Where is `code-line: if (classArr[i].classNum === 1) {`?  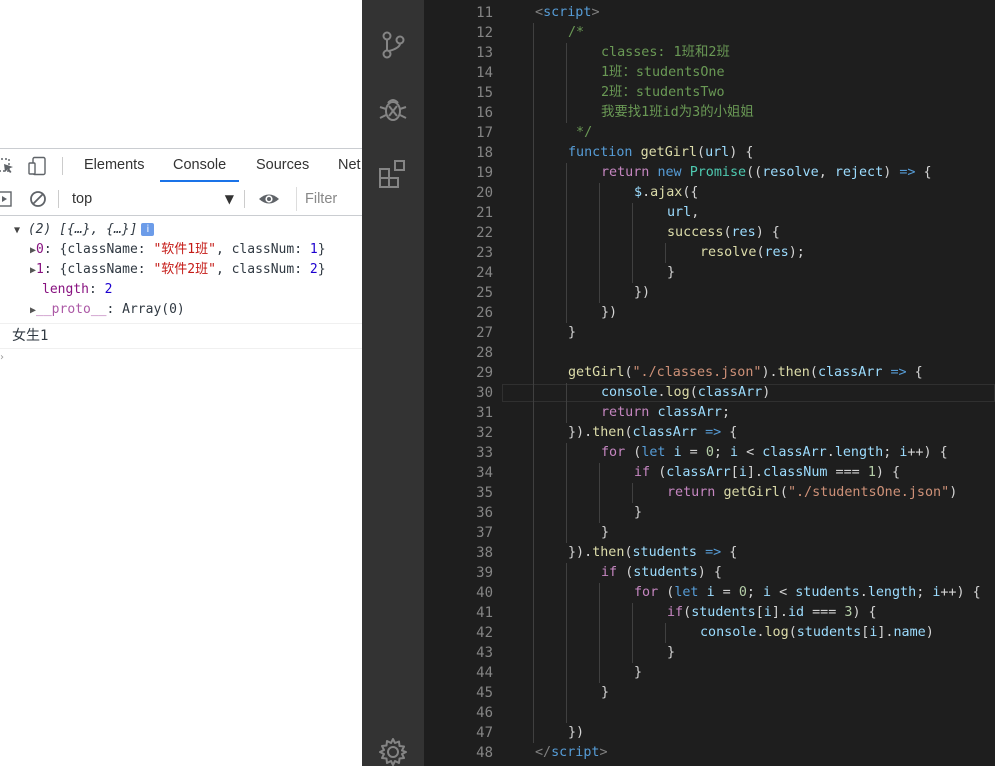 code-line: if (classArr[i].classNum === 1) { is located at coordinates (767, 473).